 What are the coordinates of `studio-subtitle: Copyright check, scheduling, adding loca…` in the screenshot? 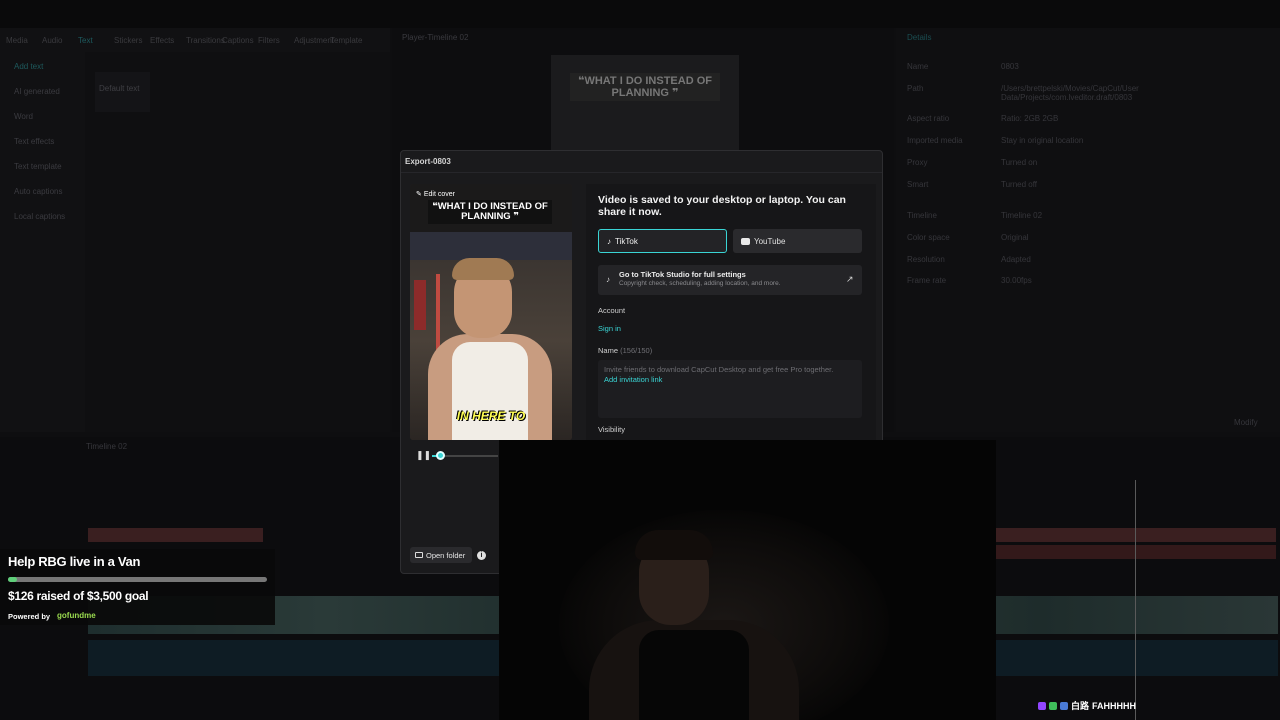 It's located at (700, 283).